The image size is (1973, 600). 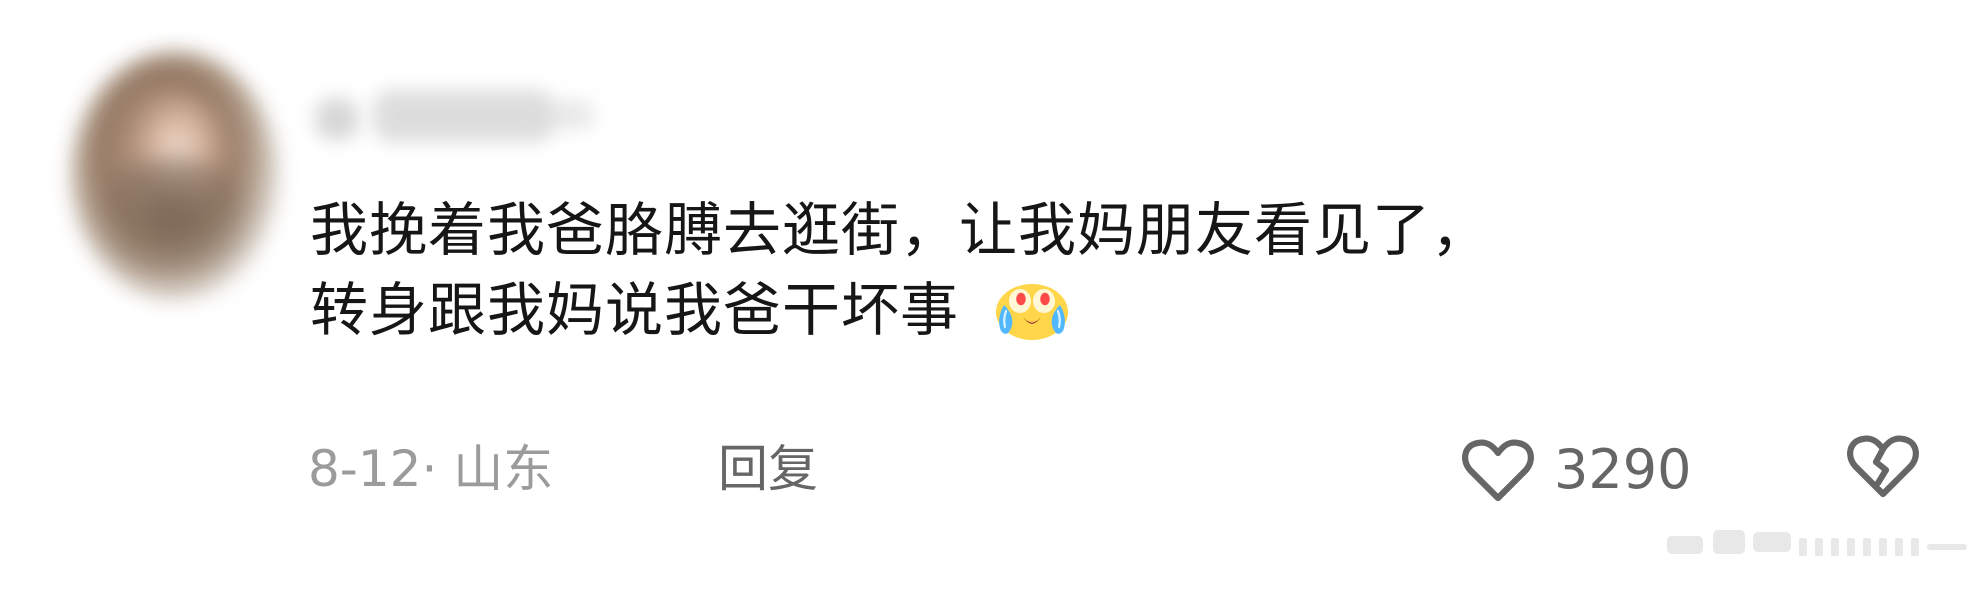 I want to click on broken-heart-icon, so click(x=1883, y=466).